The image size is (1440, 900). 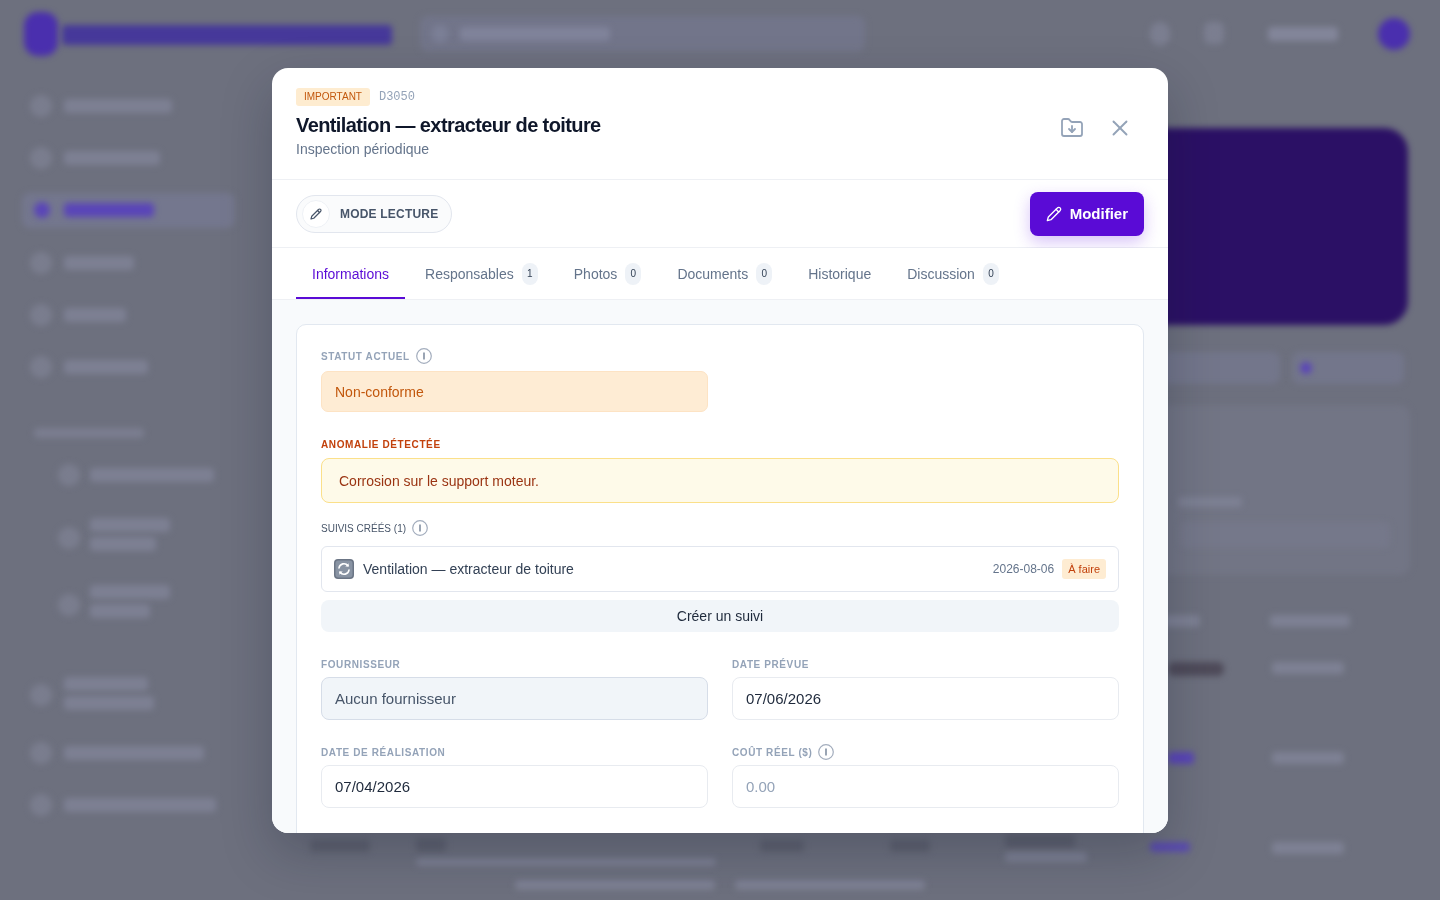 I want to click on tab: Responsables 1, so click(x=481, y=273).